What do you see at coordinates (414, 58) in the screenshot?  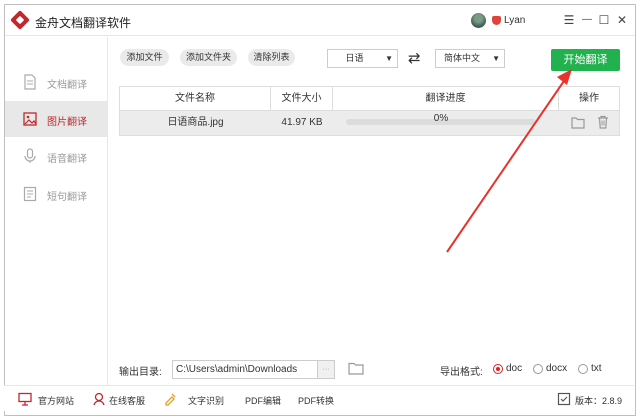 I see `swap-languages-icon: ⇄` at bounding box center [414, 58].